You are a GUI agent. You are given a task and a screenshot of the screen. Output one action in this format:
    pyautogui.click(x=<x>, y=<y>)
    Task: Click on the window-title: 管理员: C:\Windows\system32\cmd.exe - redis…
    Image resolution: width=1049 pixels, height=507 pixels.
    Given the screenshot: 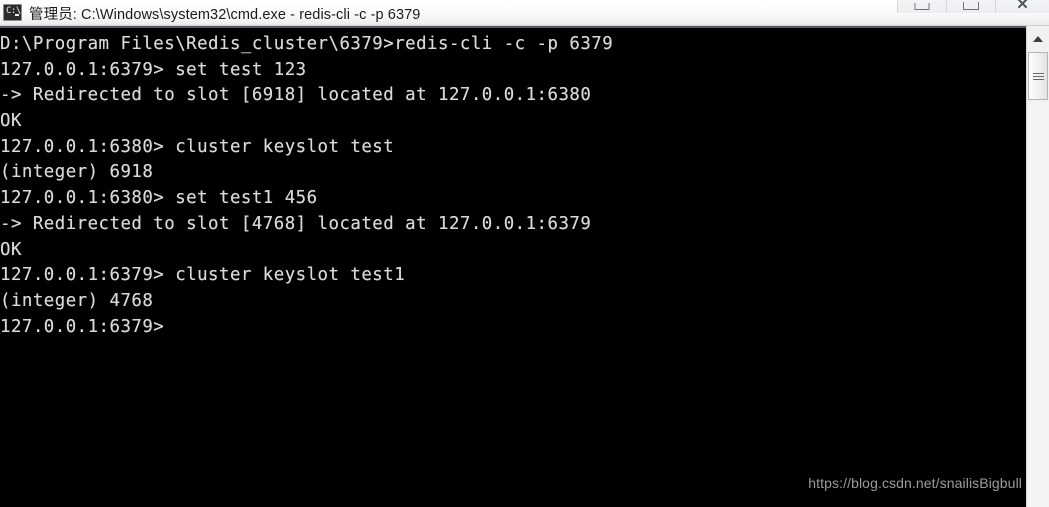 What is the action you would take?
    pyautogui.click(x=225, y=14)
    